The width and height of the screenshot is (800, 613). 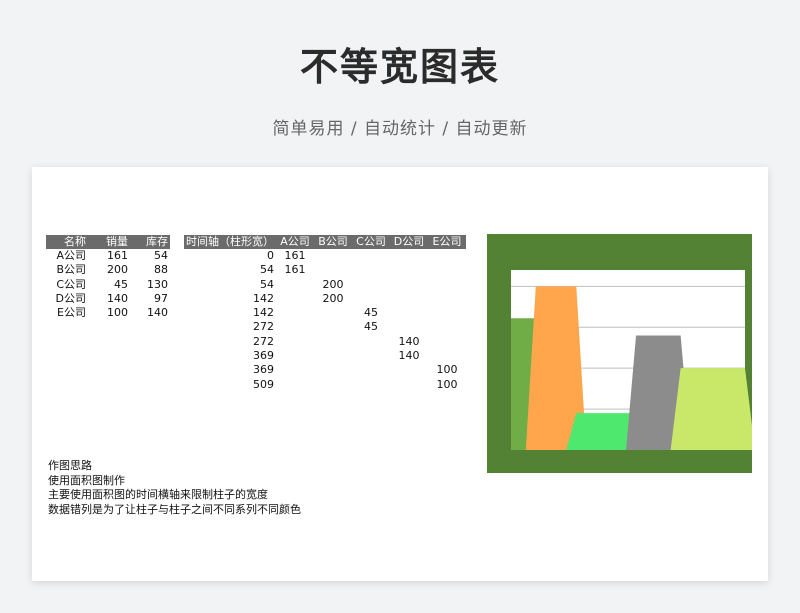 I want to click on cell: 509, so click(x=230, y=385).